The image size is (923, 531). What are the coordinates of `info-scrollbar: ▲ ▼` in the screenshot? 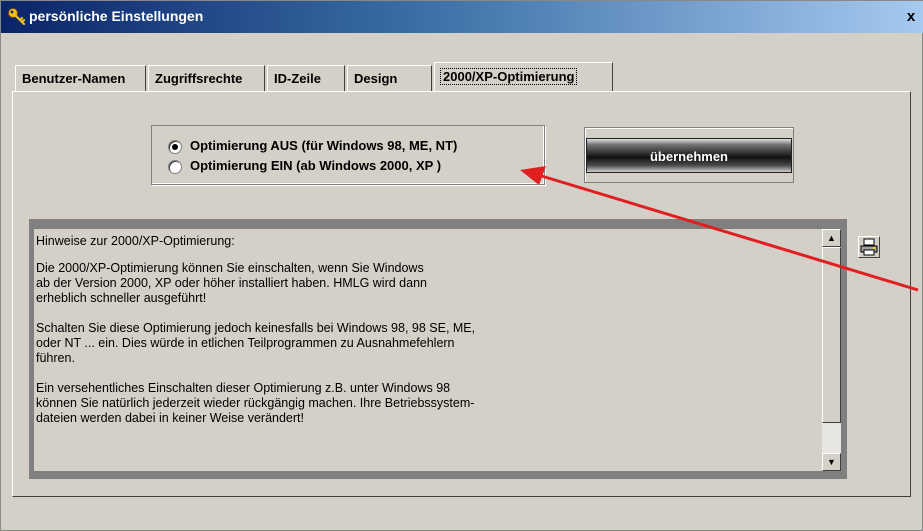 It's located at (831, 350).